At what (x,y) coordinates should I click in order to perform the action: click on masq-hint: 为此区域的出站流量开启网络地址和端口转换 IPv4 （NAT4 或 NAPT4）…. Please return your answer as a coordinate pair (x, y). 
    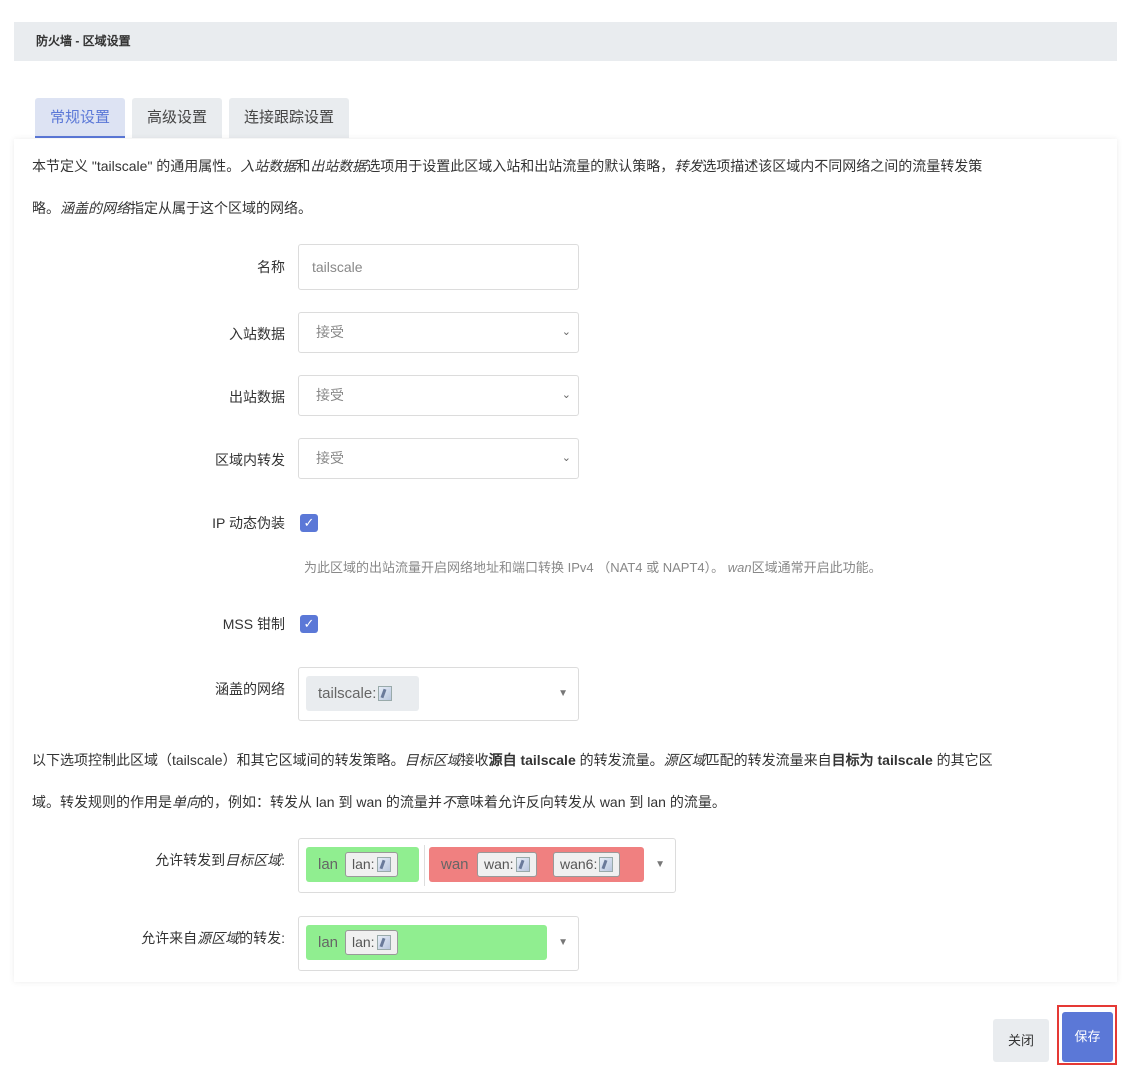
    Looking at the image, I should click on (593, 567).